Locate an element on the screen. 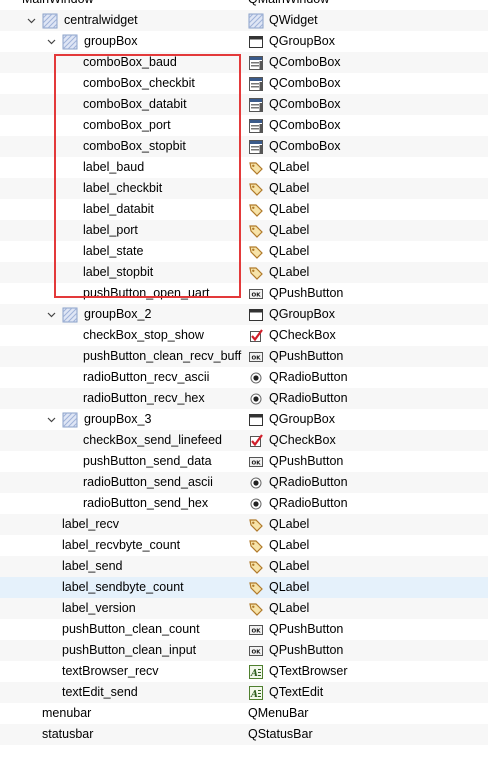 This screenshot has width=488, height=774. tree-row: pushButton_clean_input OK QPushButton is located at coordinates (244, 650).